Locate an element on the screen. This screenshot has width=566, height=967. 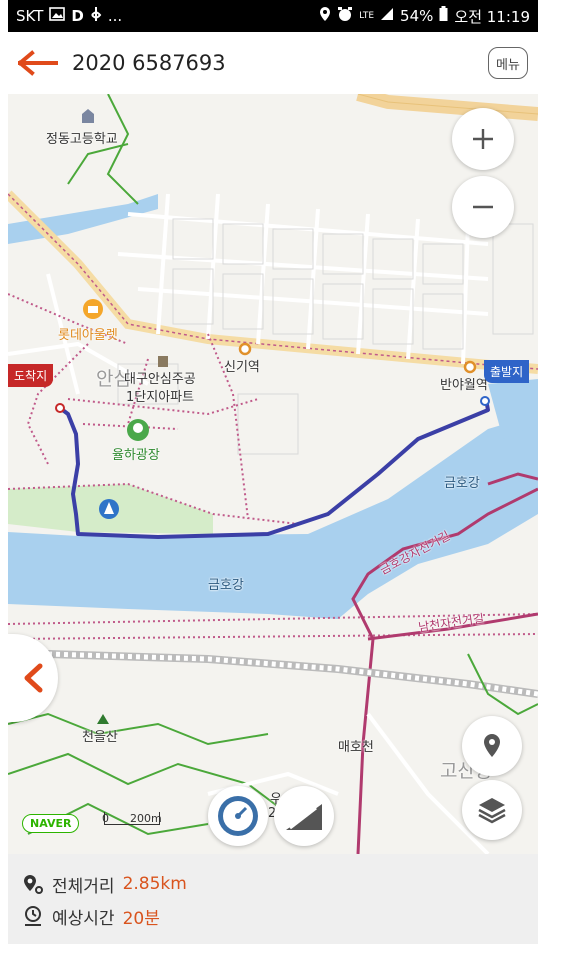
chevron-left-icon is located at coordinates (33, 678).